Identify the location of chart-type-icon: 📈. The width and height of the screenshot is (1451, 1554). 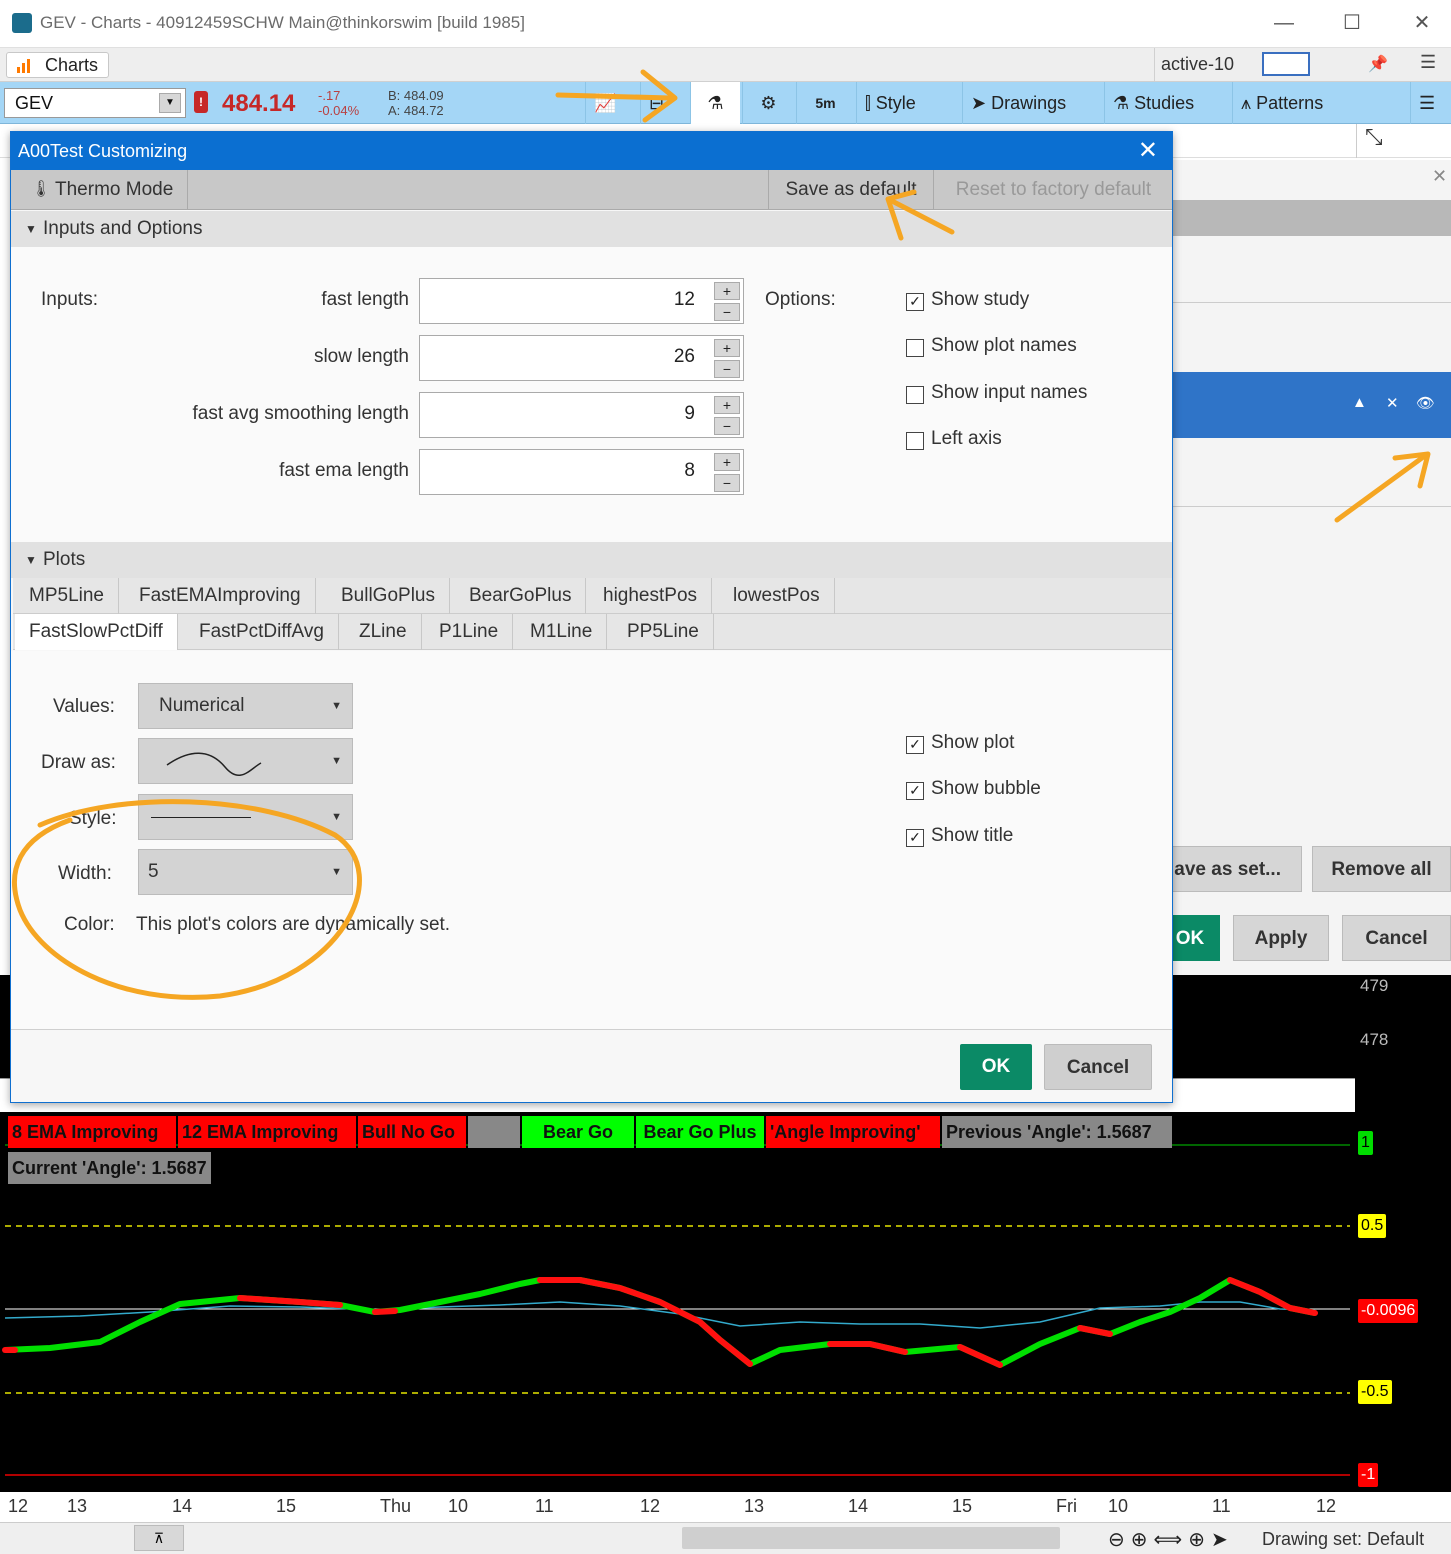
(610, 103).